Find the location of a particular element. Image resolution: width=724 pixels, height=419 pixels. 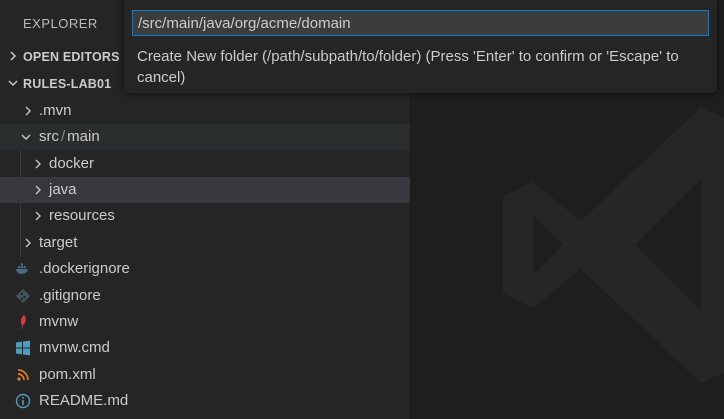

tree-item-label: .mvn is located at coordinates (55, 110).